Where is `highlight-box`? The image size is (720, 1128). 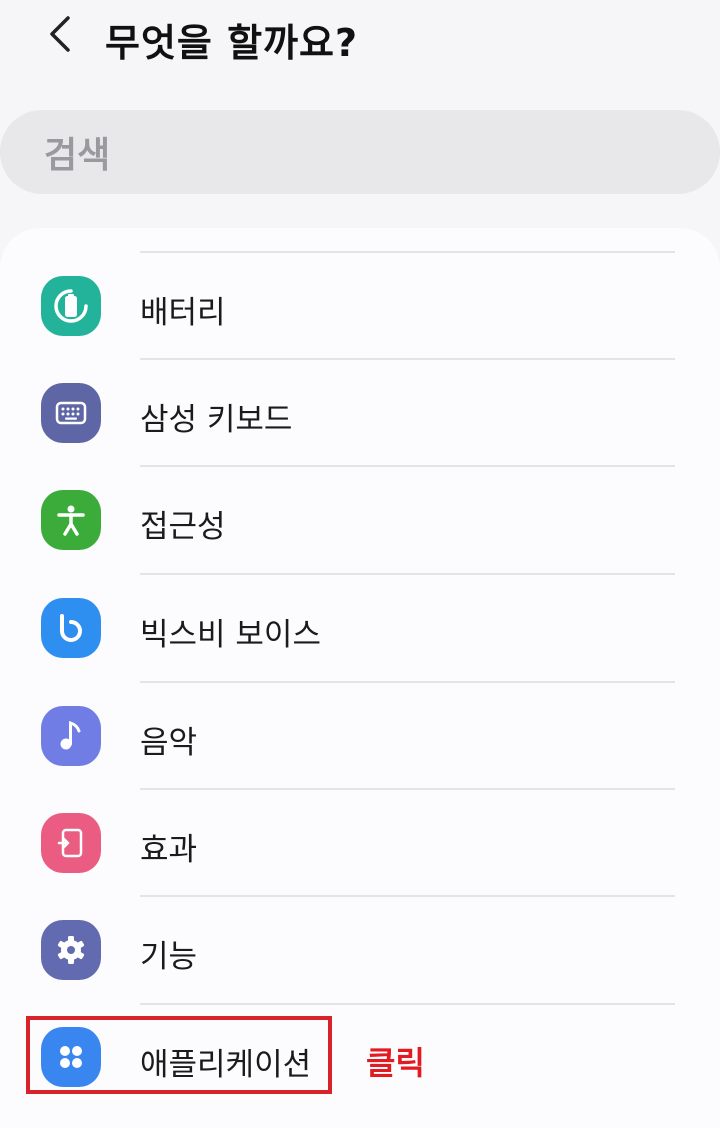
highlight-box is located at coordinates (179, 1055).